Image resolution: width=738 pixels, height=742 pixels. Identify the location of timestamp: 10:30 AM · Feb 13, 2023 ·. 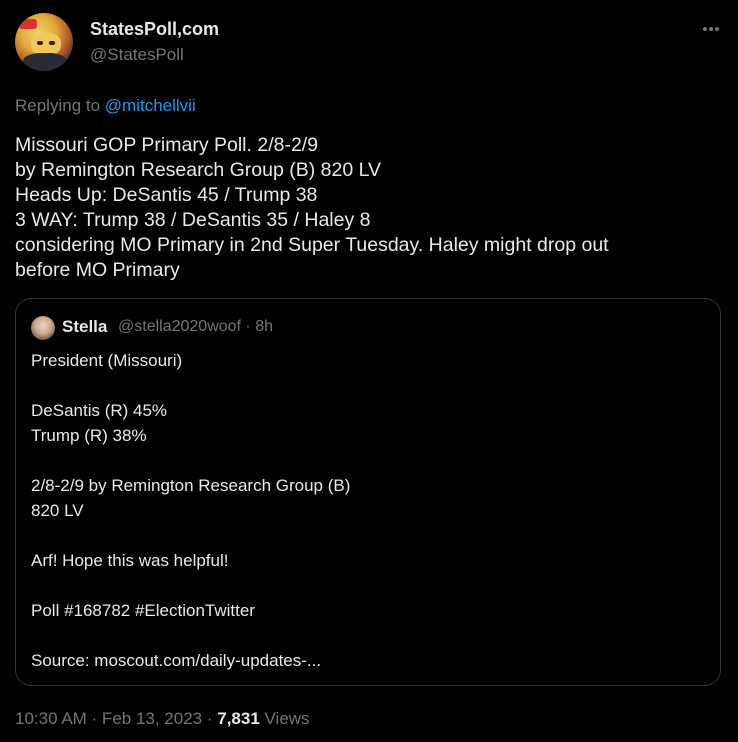
(116, 718).